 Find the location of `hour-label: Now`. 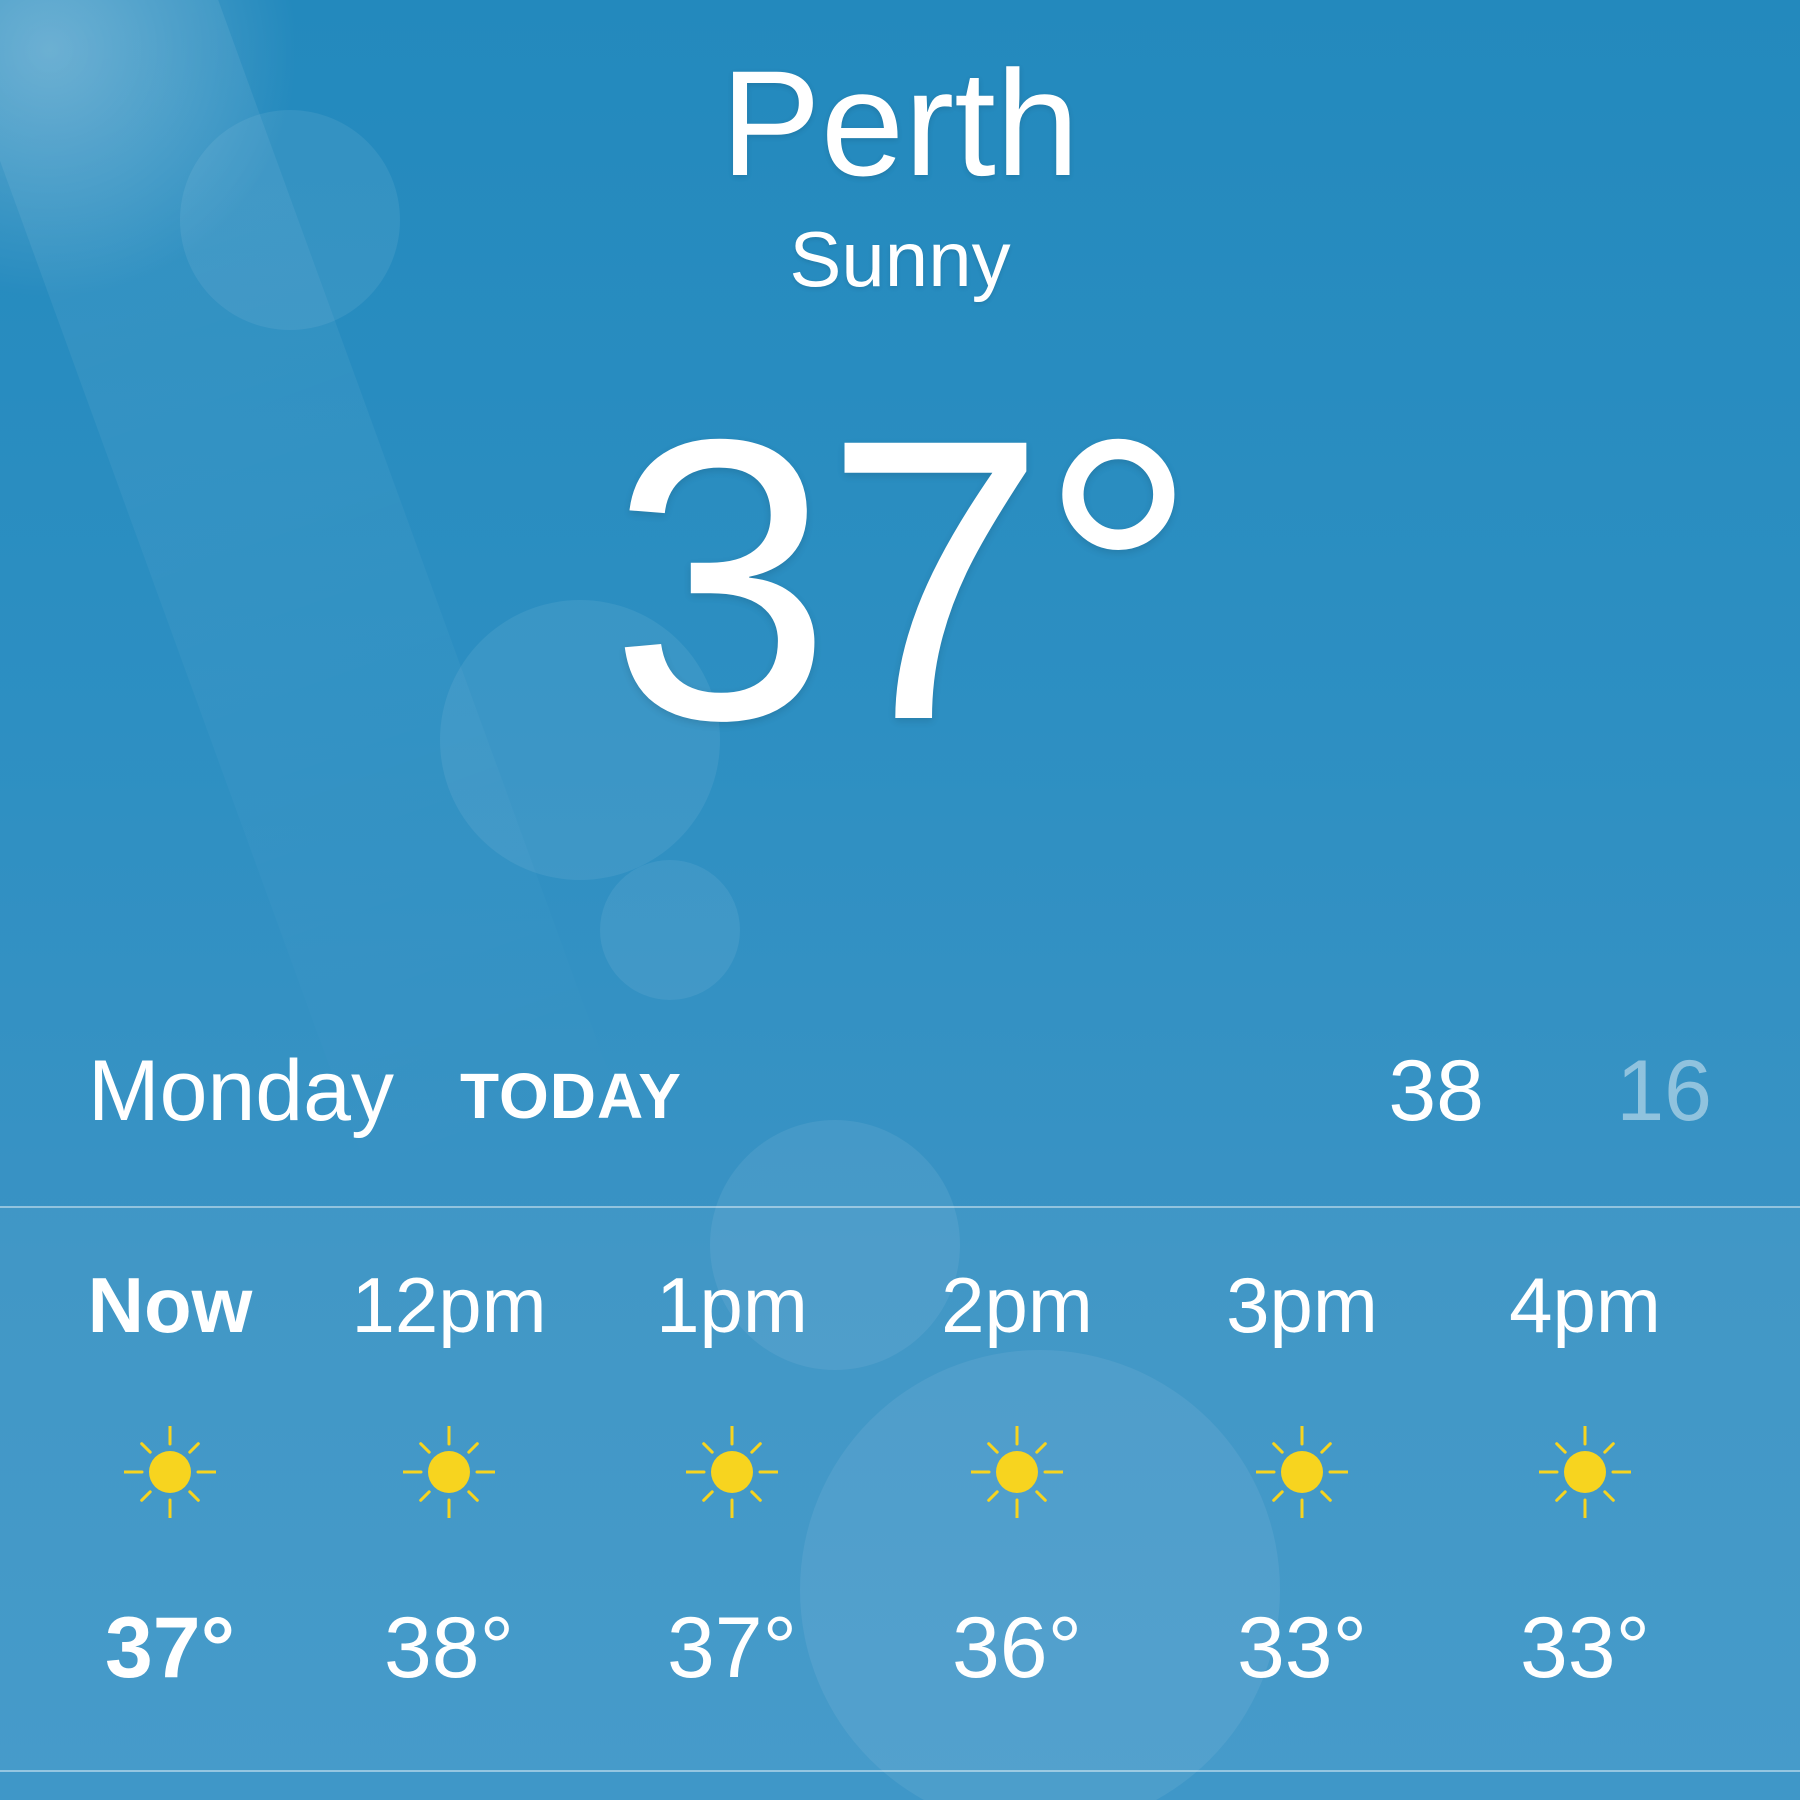

hour-label: Now is located at coordinates (170, 1305).